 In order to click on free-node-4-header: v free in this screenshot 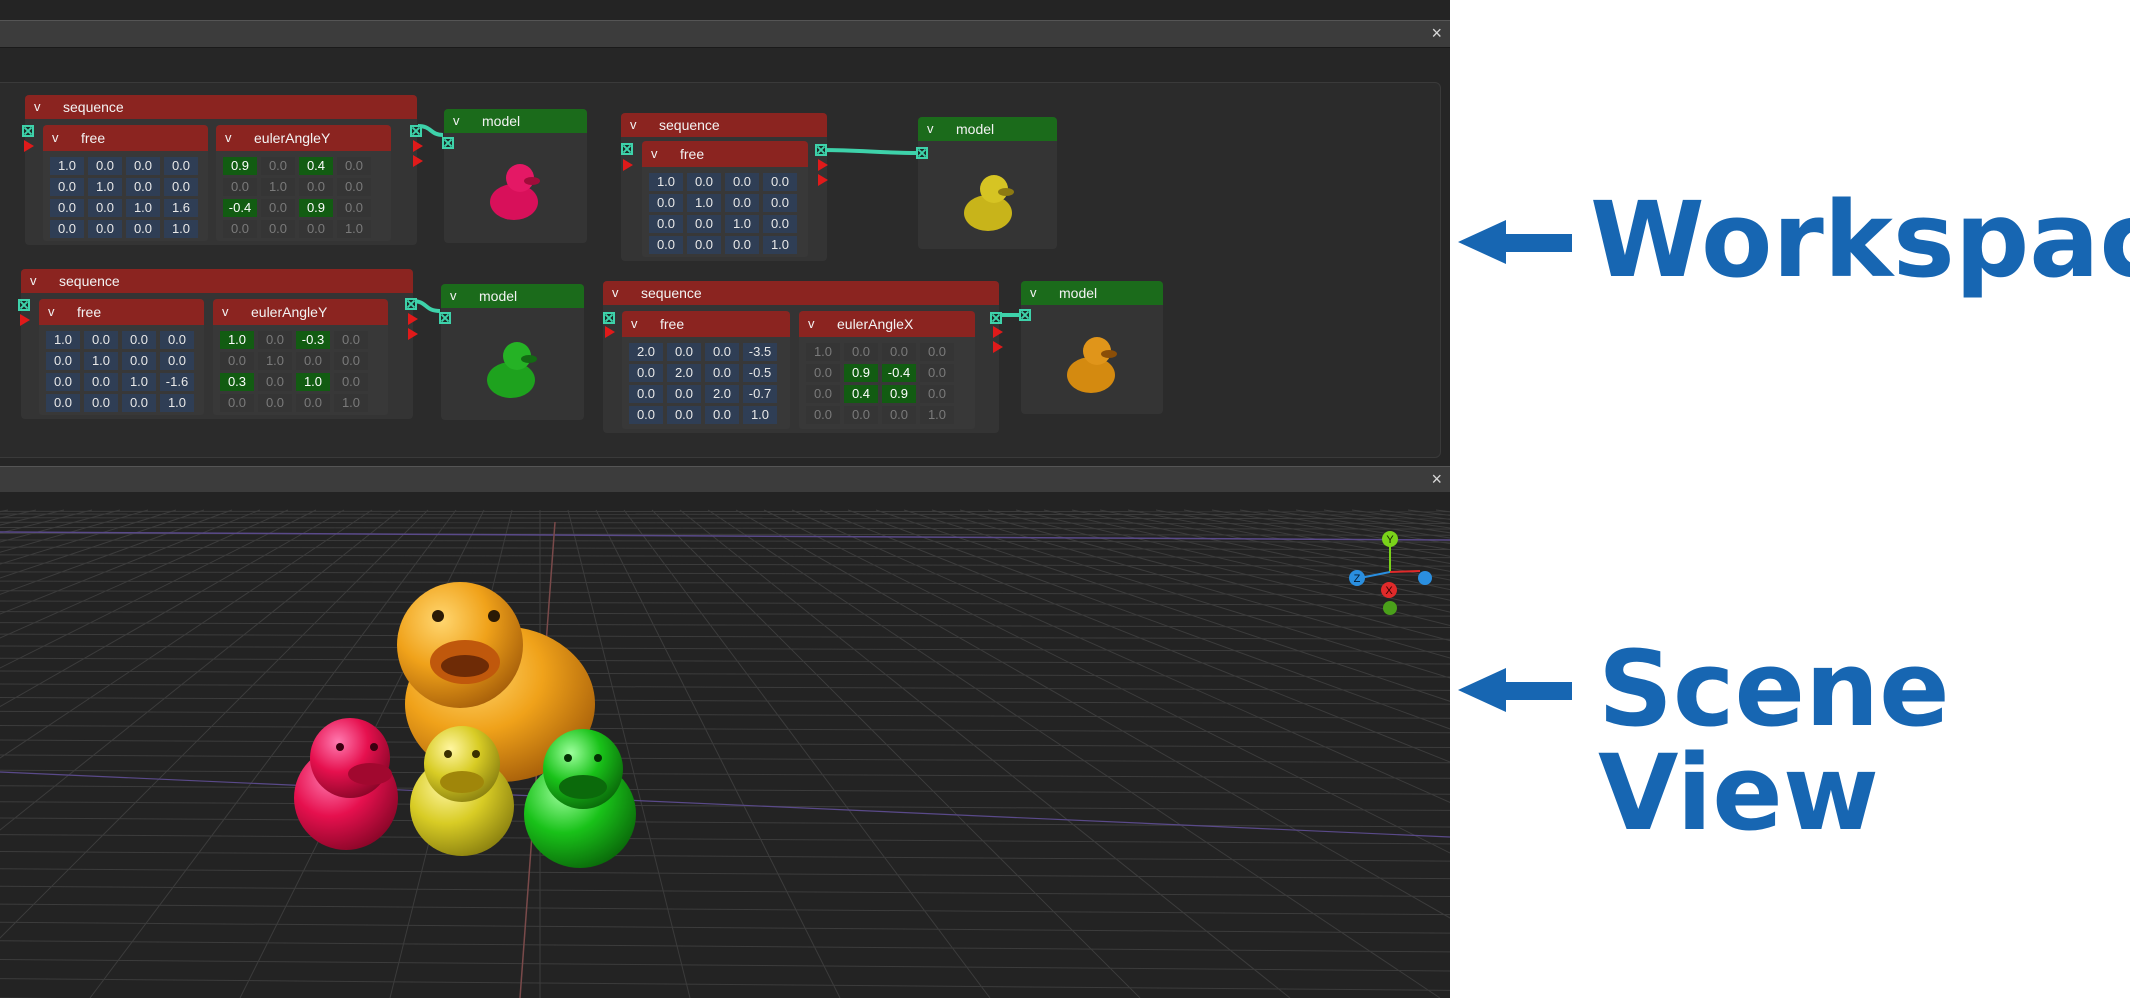, I will do `click(706, 324)`.